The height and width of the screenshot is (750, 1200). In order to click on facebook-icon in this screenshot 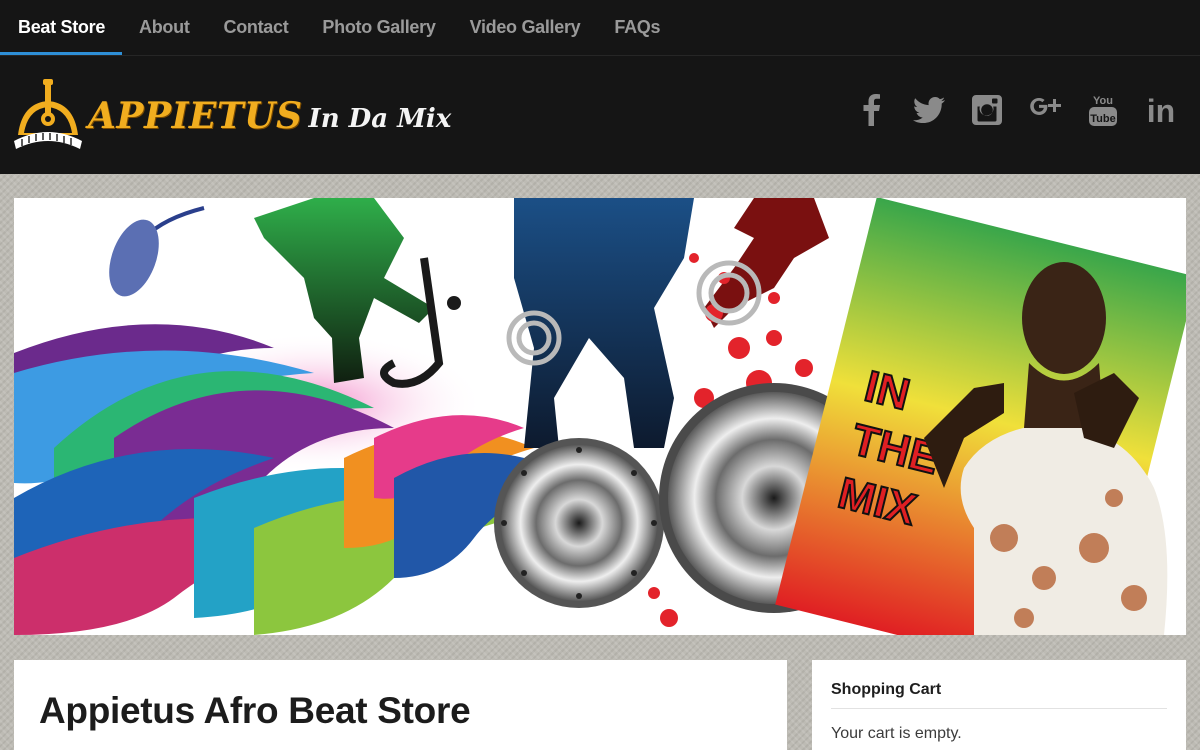, I will do `click(871, 110)`.